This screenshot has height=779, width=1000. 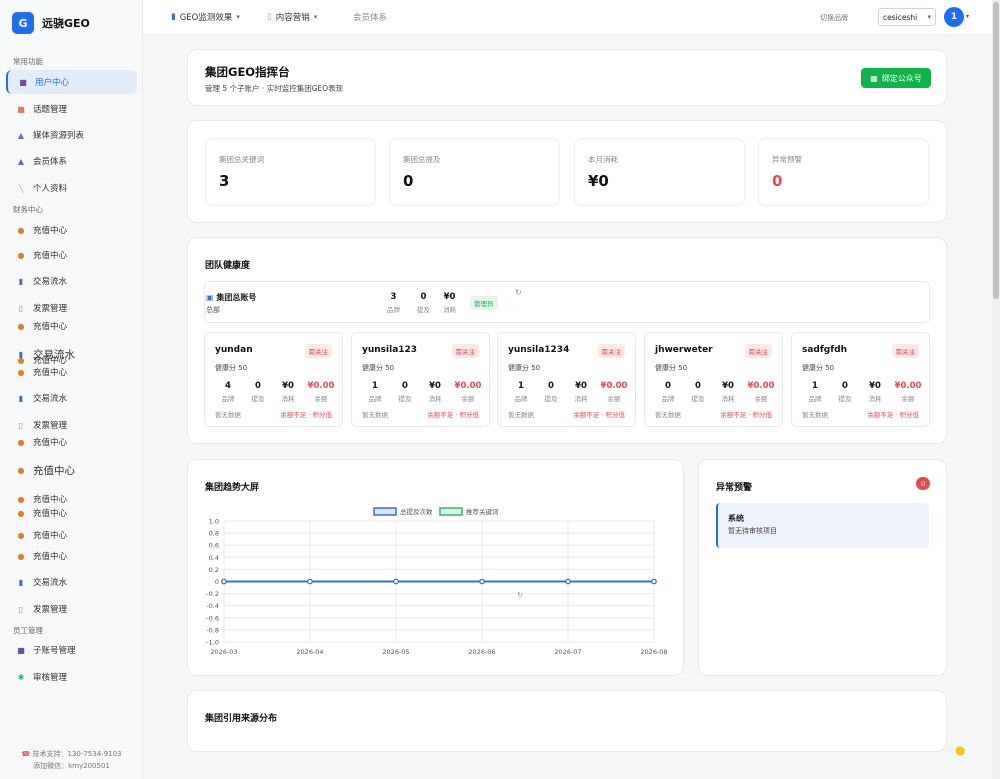 I want to click on sidebar-item-subaccounts: ■ 子账号管理, so click(x=71, y=650).